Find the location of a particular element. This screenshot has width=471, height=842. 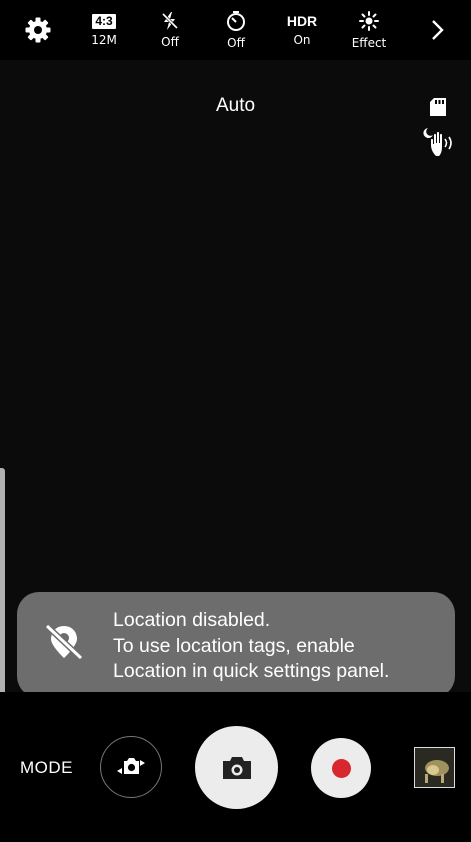

flash-button: Off is located at coordinates (170, 30).